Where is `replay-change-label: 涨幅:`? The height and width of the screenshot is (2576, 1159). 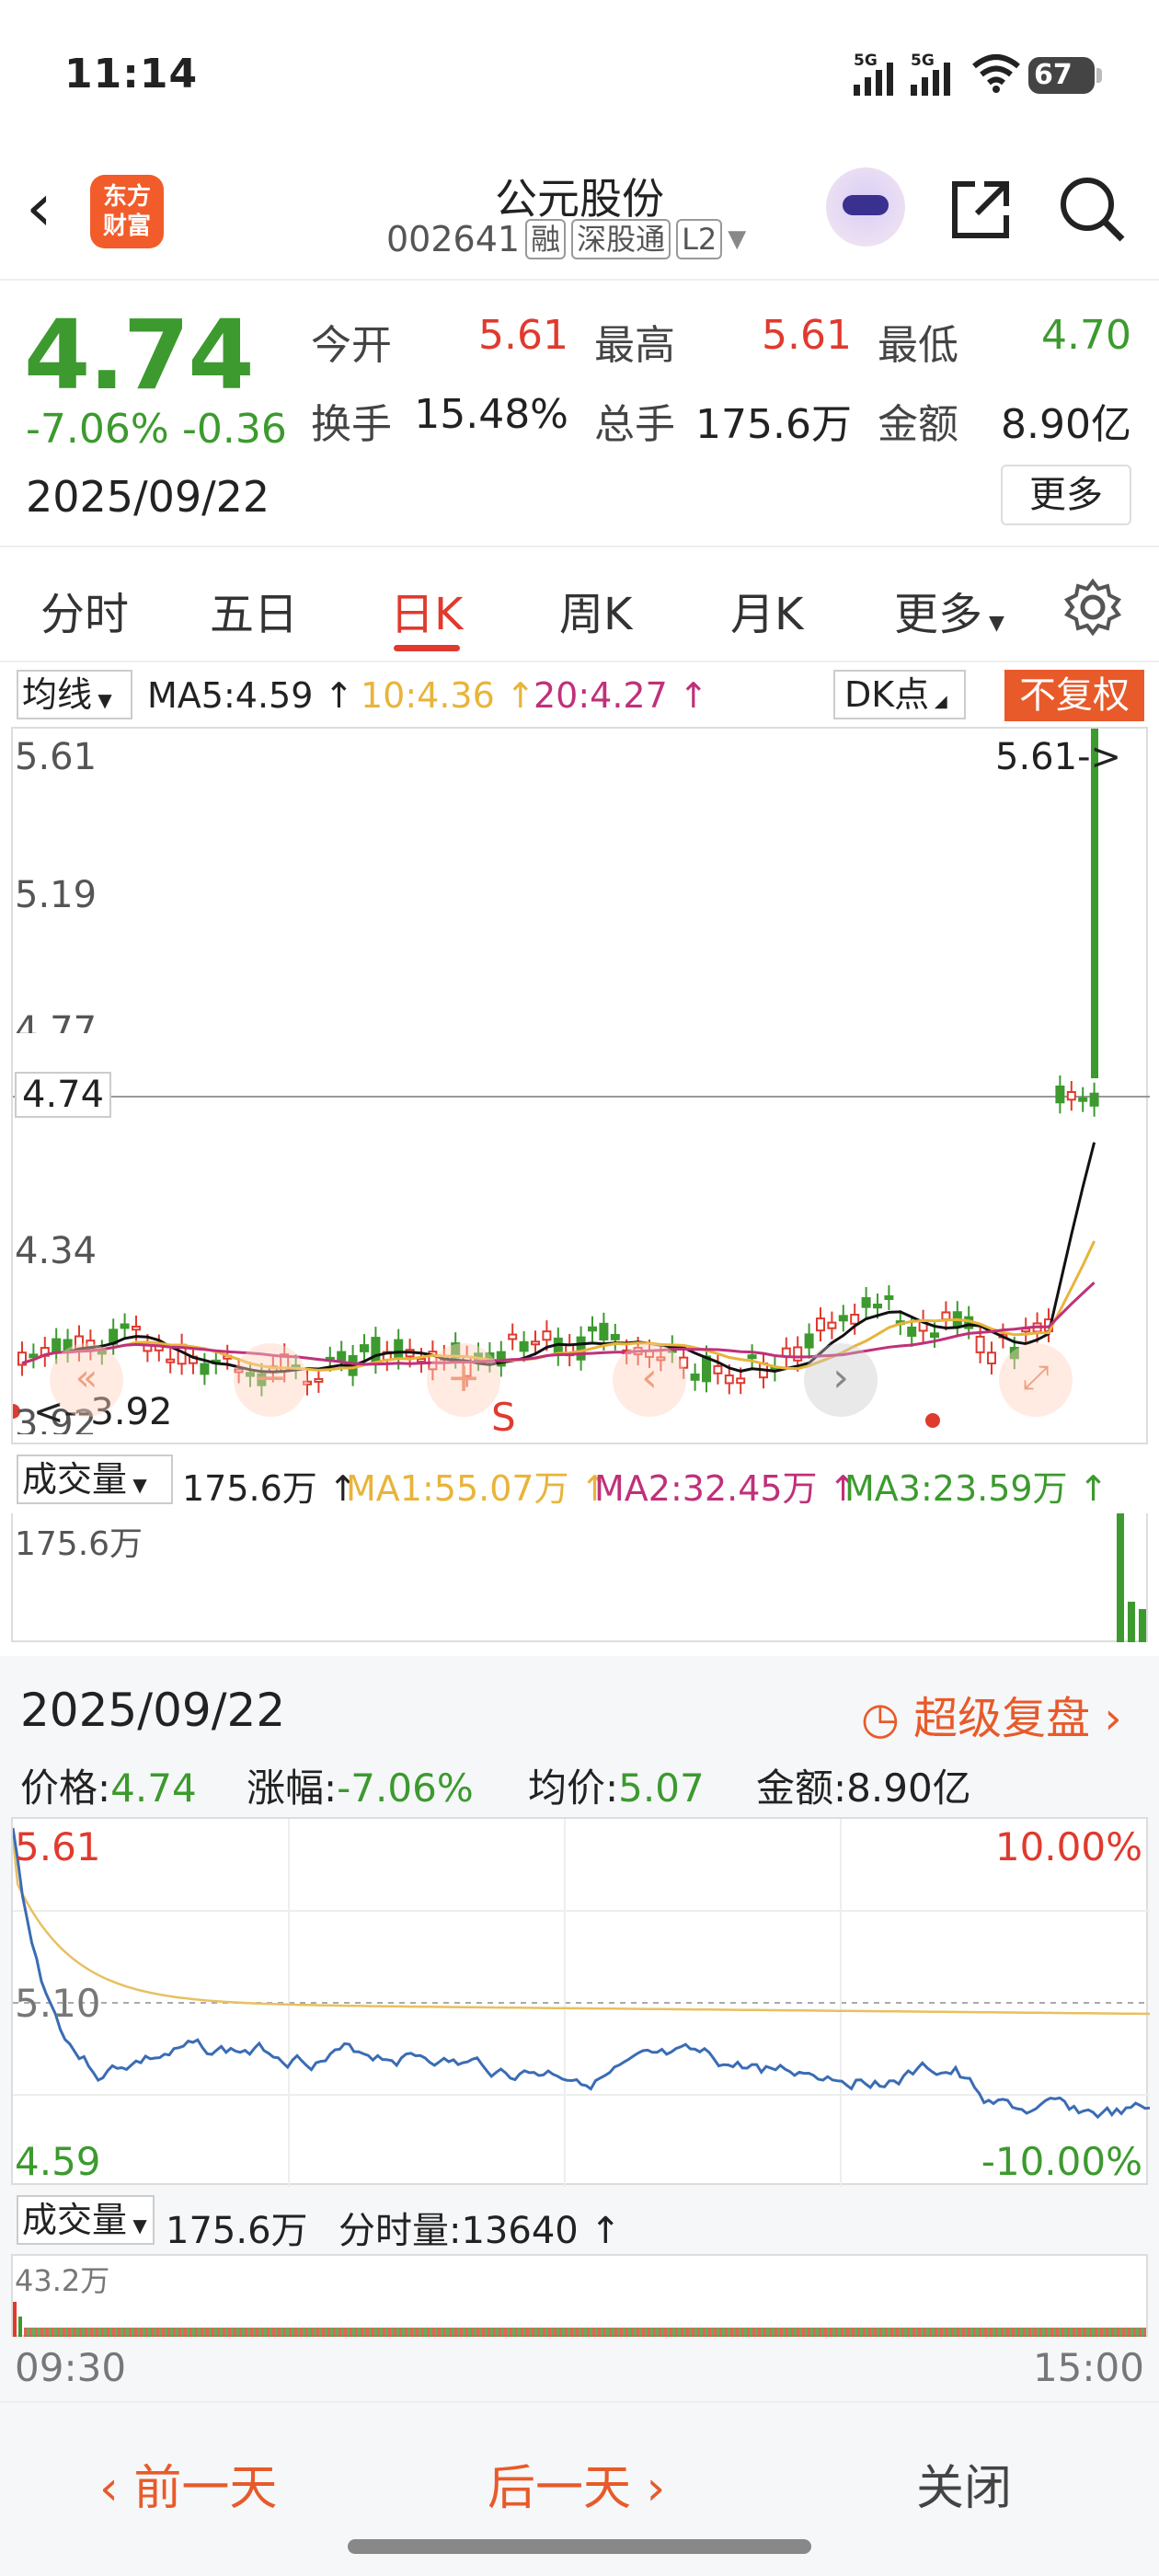
replay-change-label: 涨幅: is located at coordinates (292, 1788).